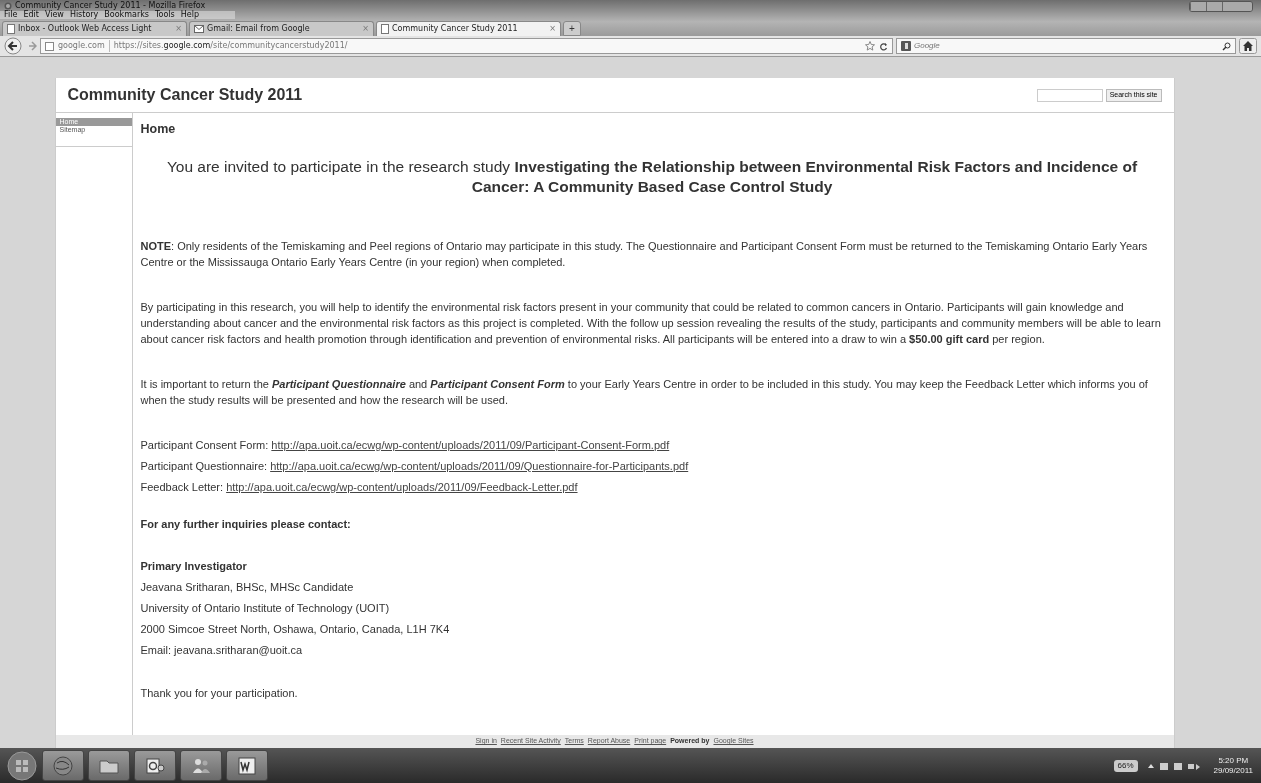  Describe the element at coordinates (552, 29) in the screenshot. I see `close-tab-icon: ×` at that location.